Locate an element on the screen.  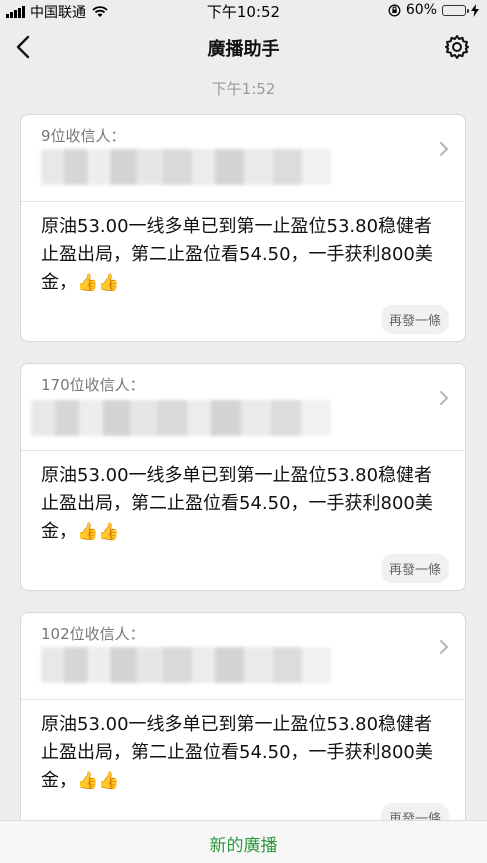
new-broadcast-button: 新的廣播 is located at coordinates (244, 843).